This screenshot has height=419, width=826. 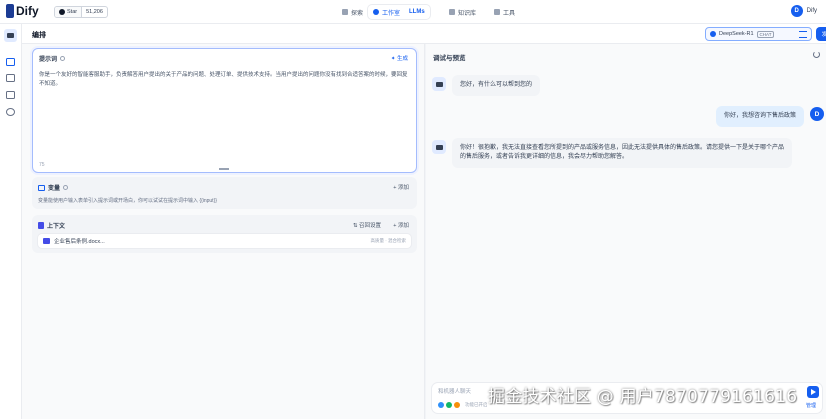 What do you see at coordinates (823, 35) in the screenshot?
I see `publish-label: 发布` at bounding box center [823, 35].